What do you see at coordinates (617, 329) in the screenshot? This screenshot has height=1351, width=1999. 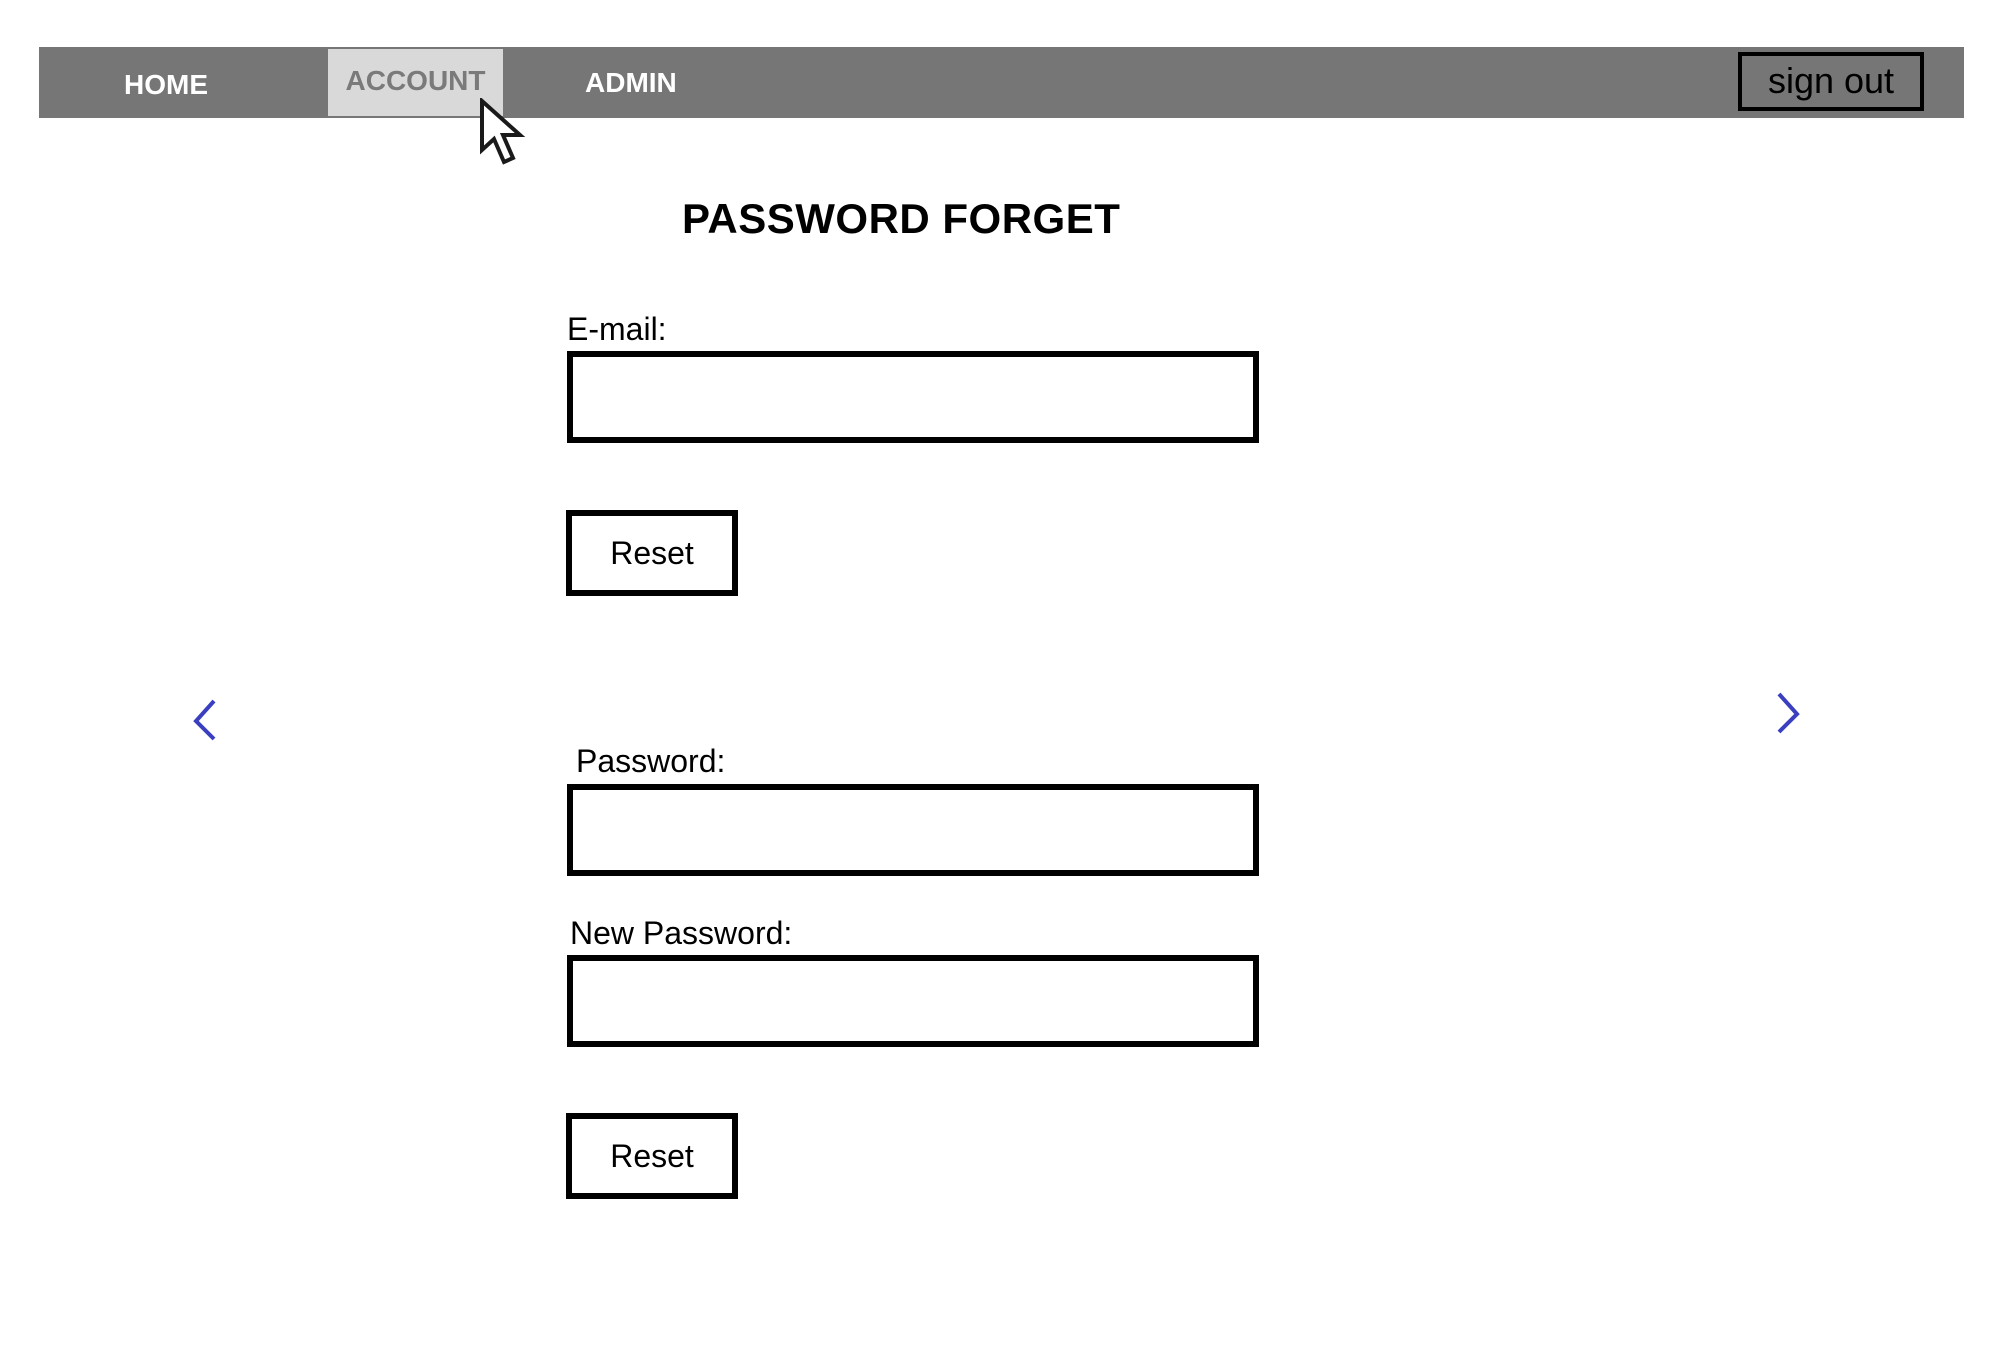 I see `email-label: E-mail:` at bounding box center [617, 329].